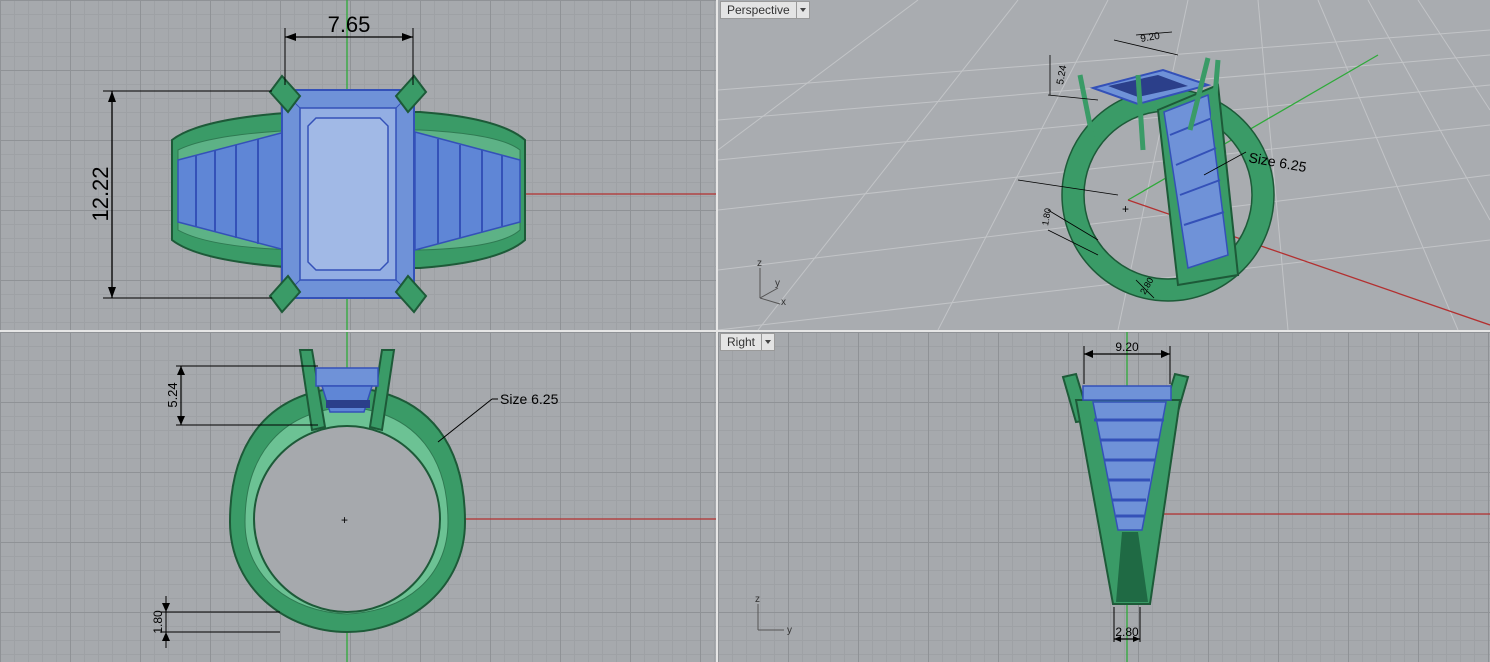 Image resolution: width=1490 pixels, height=662 pixels. What do you see at coordinates (349, 48) in the screenshot?
I see `top-dimension-width: 7.65` at bounding box center [349, 48].